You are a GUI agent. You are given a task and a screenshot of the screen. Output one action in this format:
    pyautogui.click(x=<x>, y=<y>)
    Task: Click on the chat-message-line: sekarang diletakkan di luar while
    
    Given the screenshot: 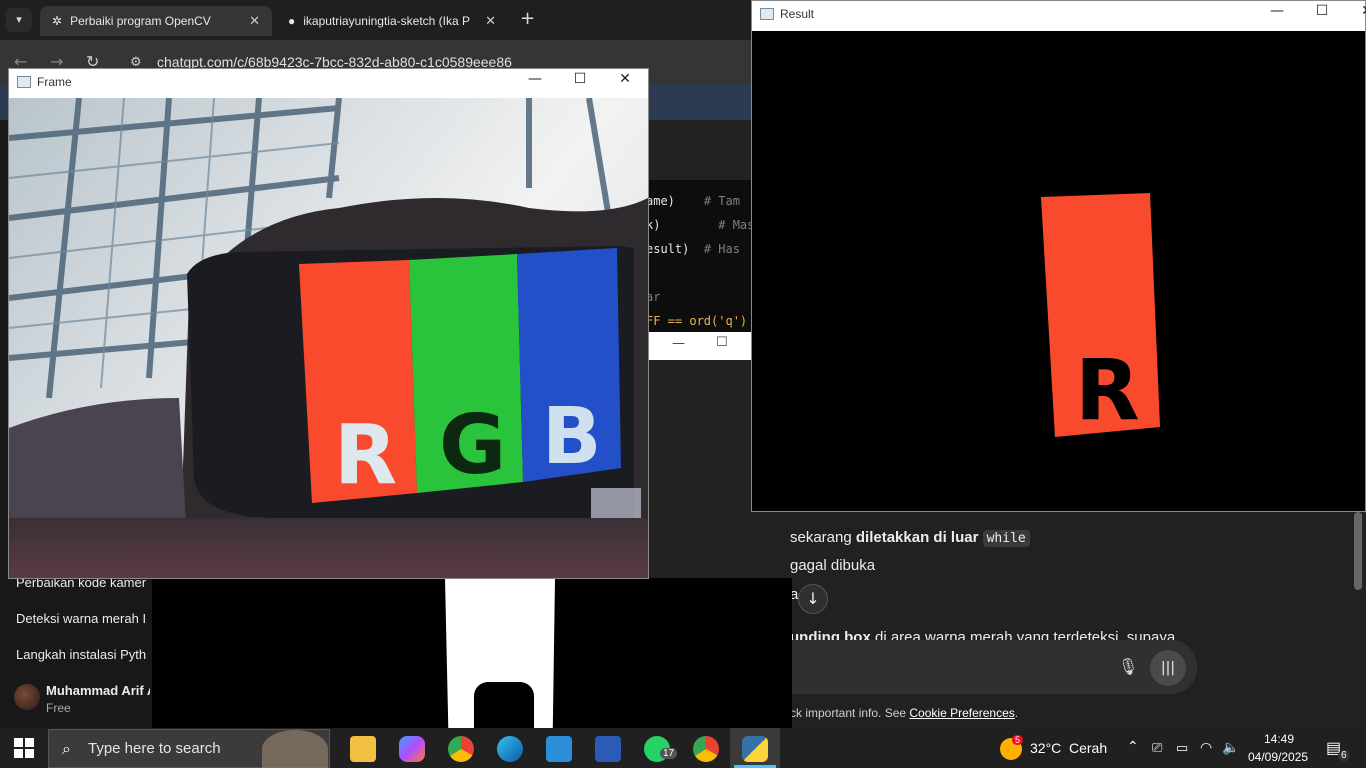 What is the action you would take?
    pyautogui.click(x=910, y=538)
    